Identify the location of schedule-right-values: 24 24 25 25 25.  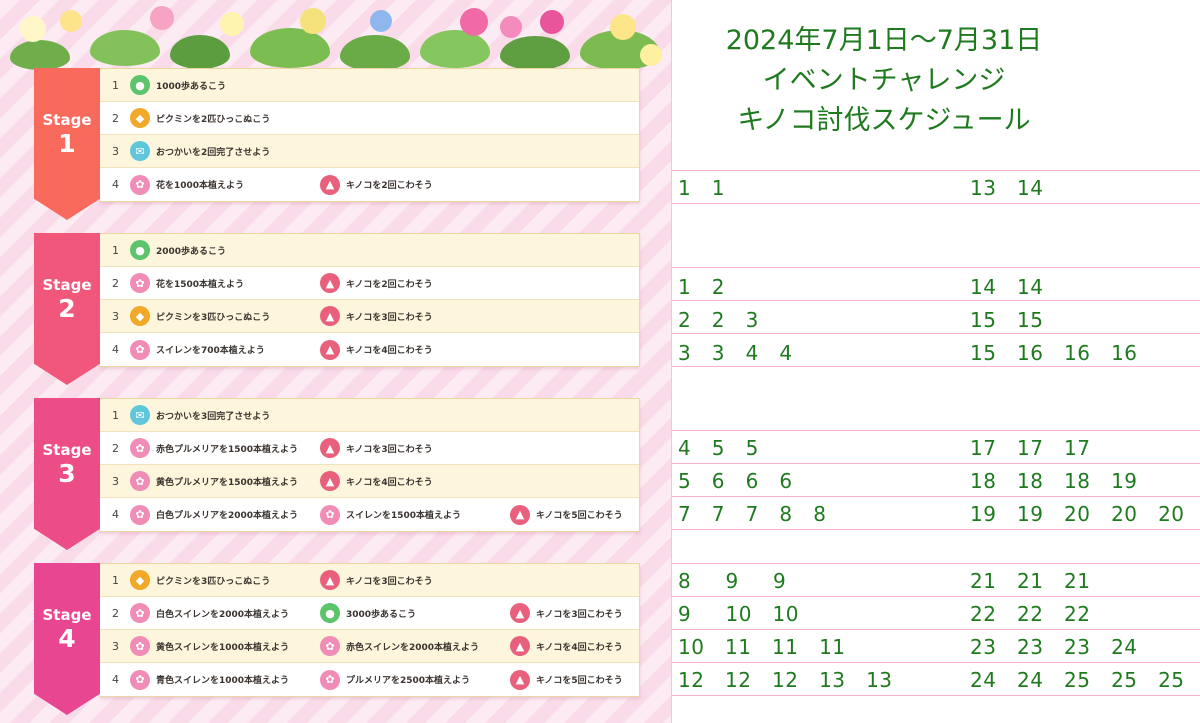
(1077, 680).